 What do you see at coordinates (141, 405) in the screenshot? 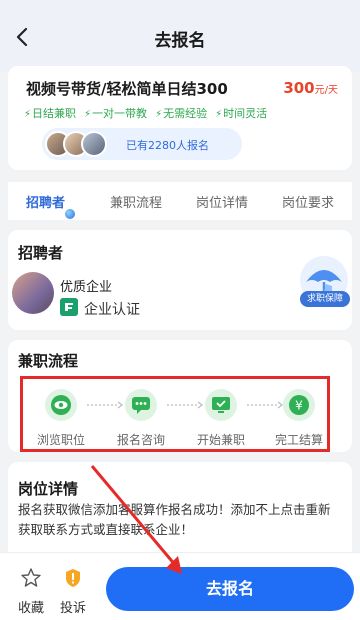
I see `chat-icon` at bounding box center [141, 405].